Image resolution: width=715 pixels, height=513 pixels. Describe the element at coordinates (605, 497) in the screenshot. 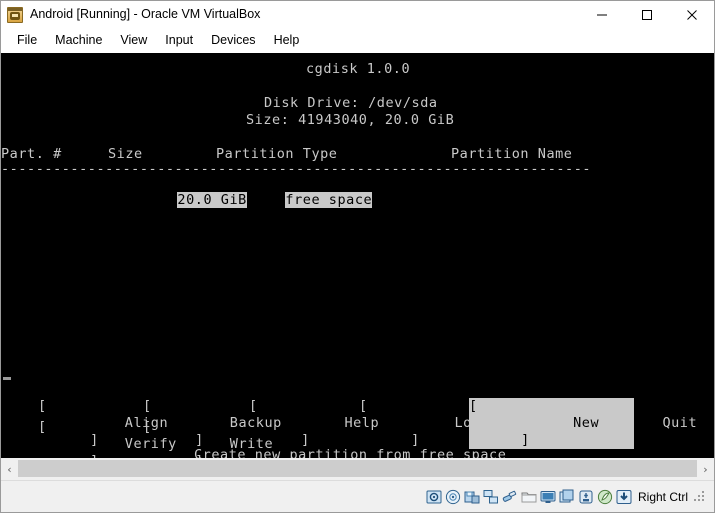

I see `mouse-integration-icon` at that location.